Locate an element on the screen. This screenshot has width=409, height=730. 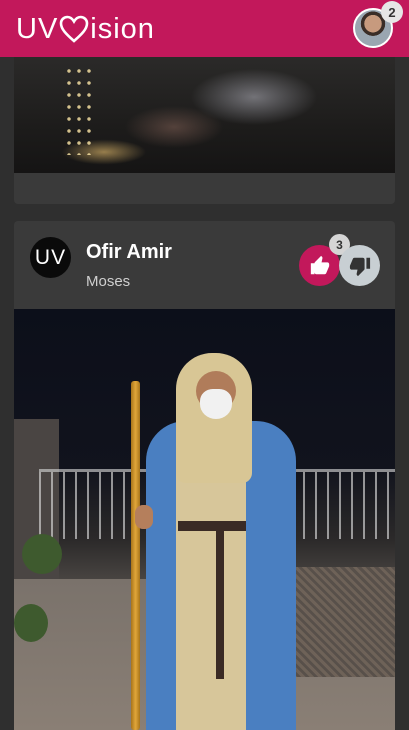
notification-badge: 2 is located at coordinates (392, 12).